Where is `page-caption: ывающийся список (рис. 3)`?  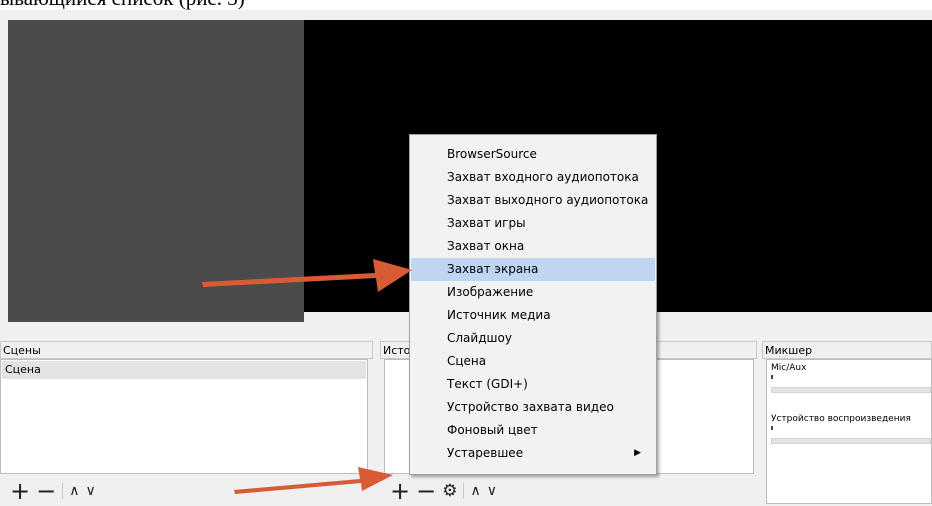 page-caption: ывающийся список (рис. 3) is located at coordinates (122, 5).